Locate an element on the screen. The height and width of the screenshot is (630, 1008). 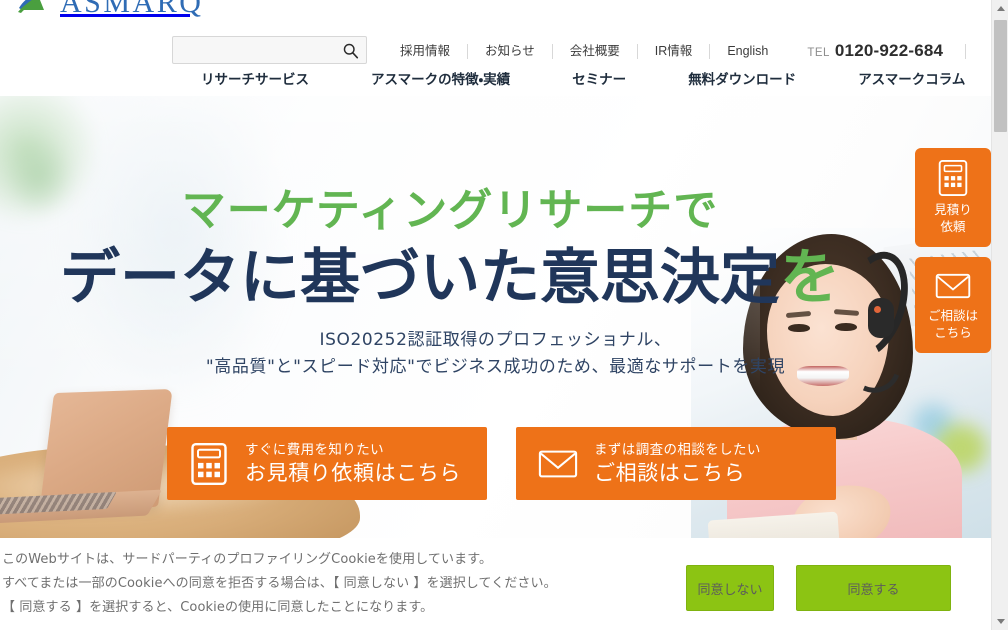
search-input is located at coordinates (253, 50).